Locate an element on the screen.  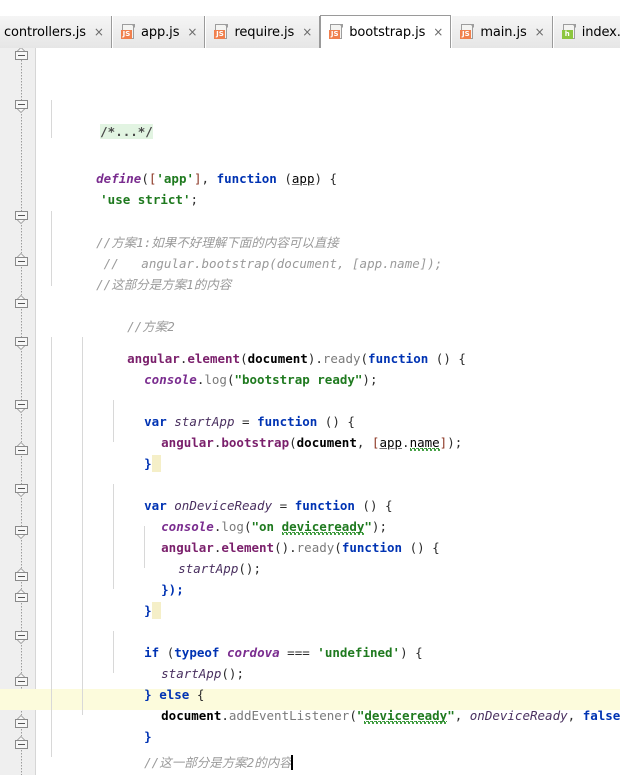
code-line: var onDeviceReady = function () { is located at coordinates (245, 493).